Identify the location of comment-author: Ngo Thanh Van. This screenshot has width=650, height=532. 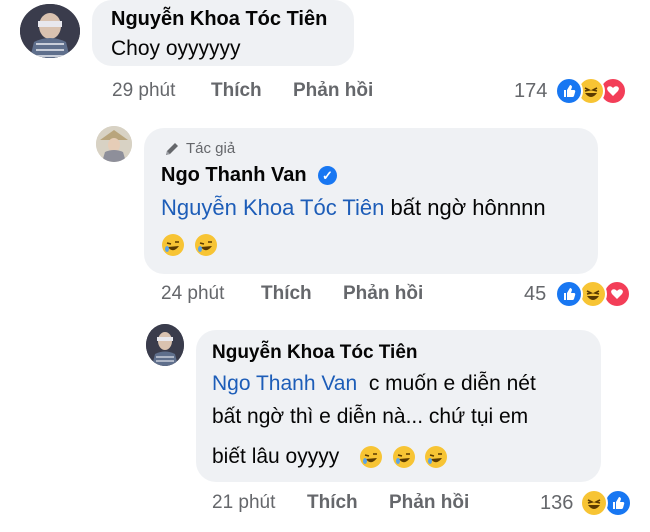
(234, 175).